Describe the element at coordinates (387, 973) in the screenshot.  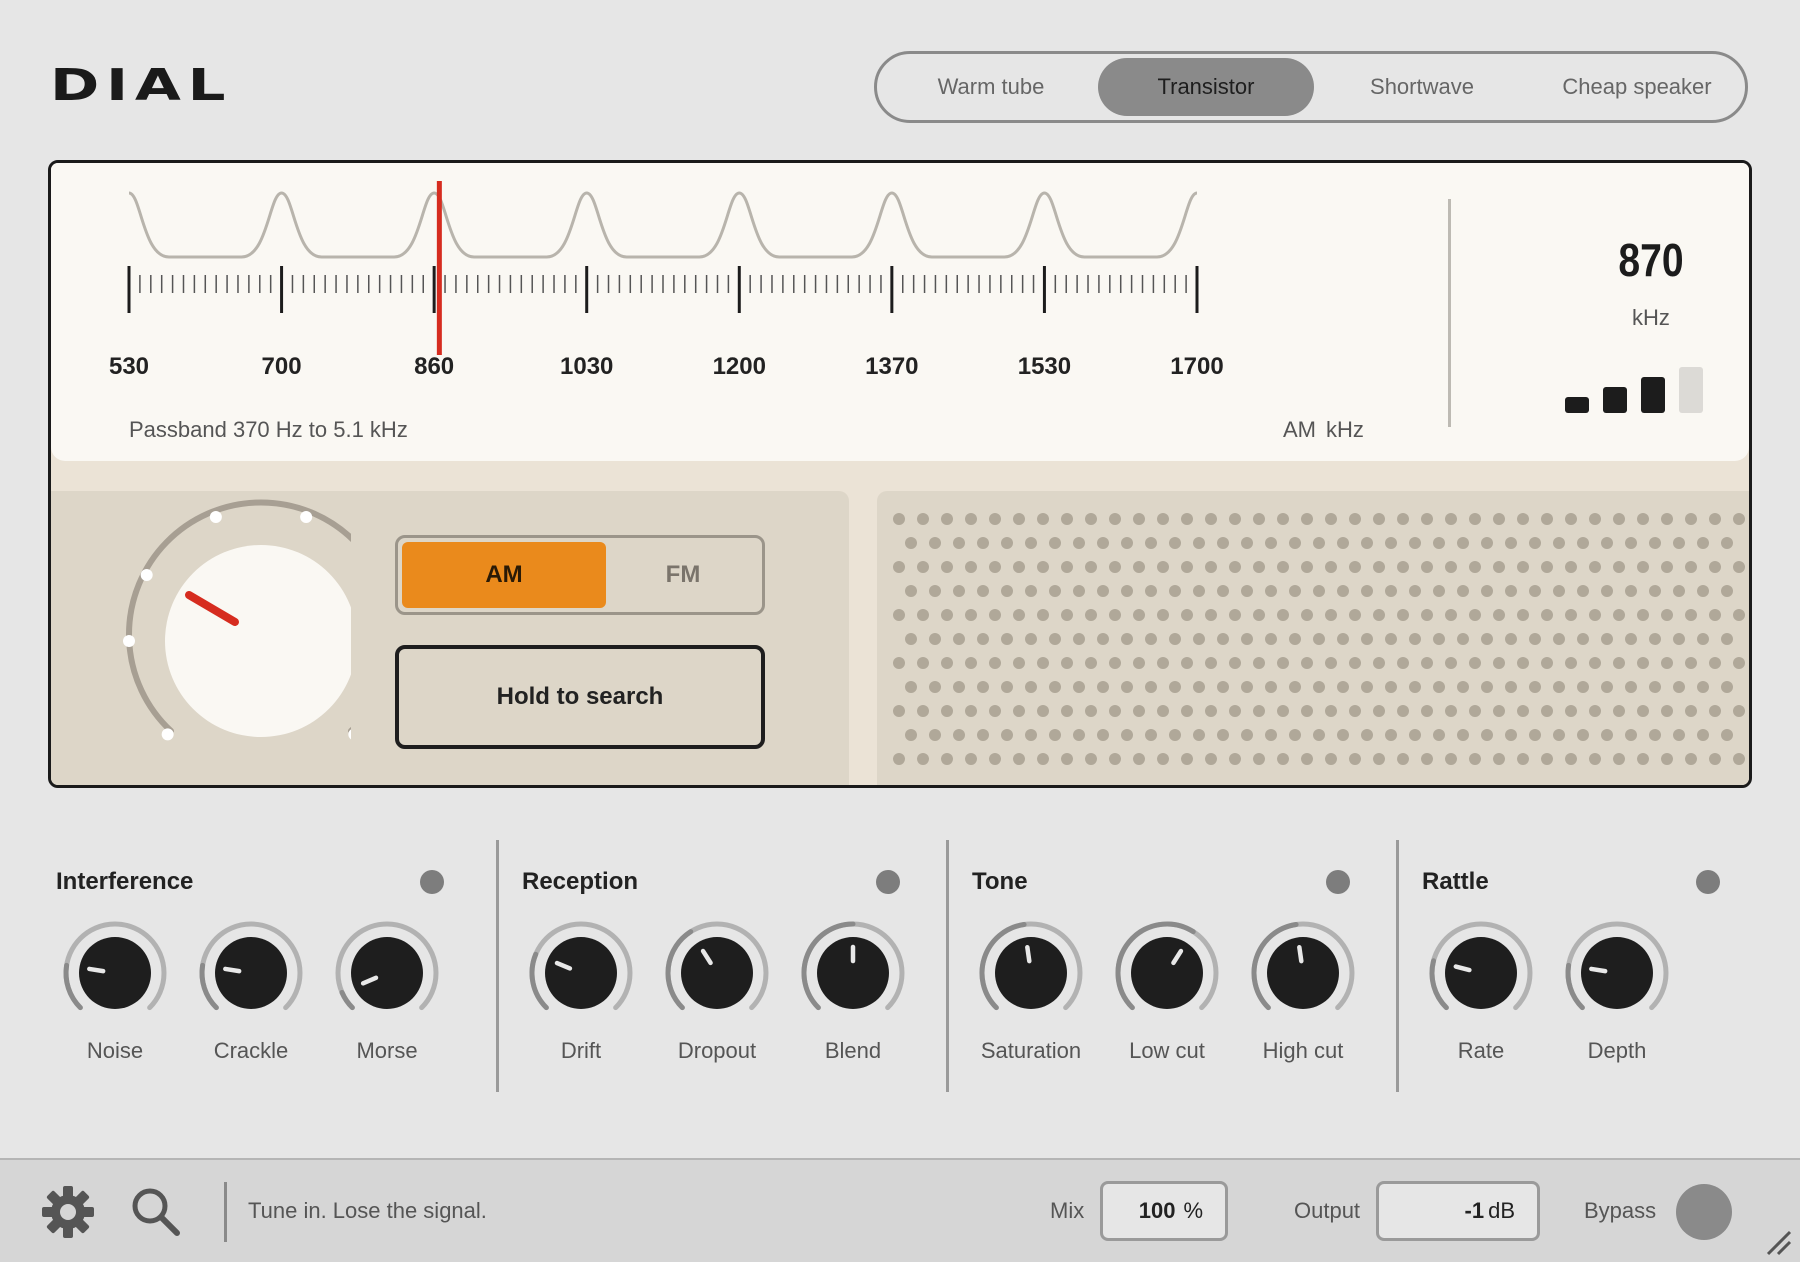
I see `knob-morse` at that location.